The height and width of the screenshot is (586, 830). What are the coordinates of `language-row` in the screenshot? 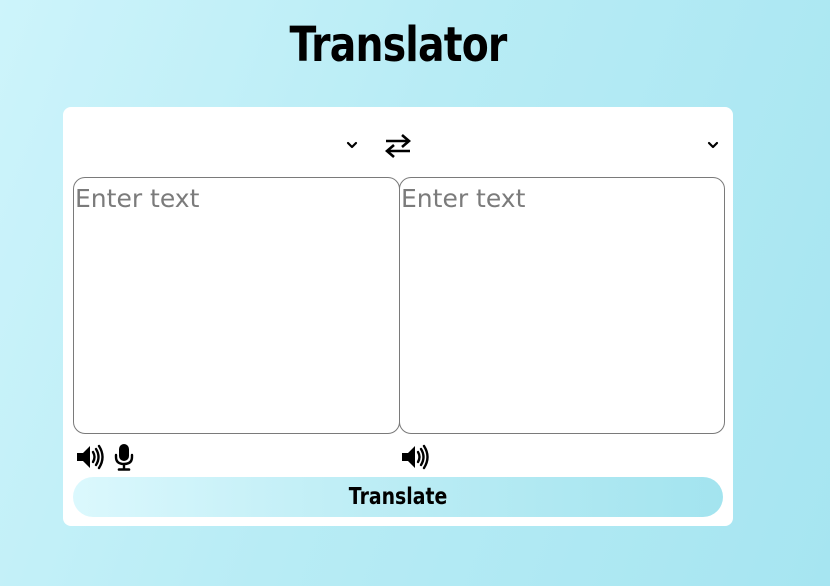 It's located at (399, 146).